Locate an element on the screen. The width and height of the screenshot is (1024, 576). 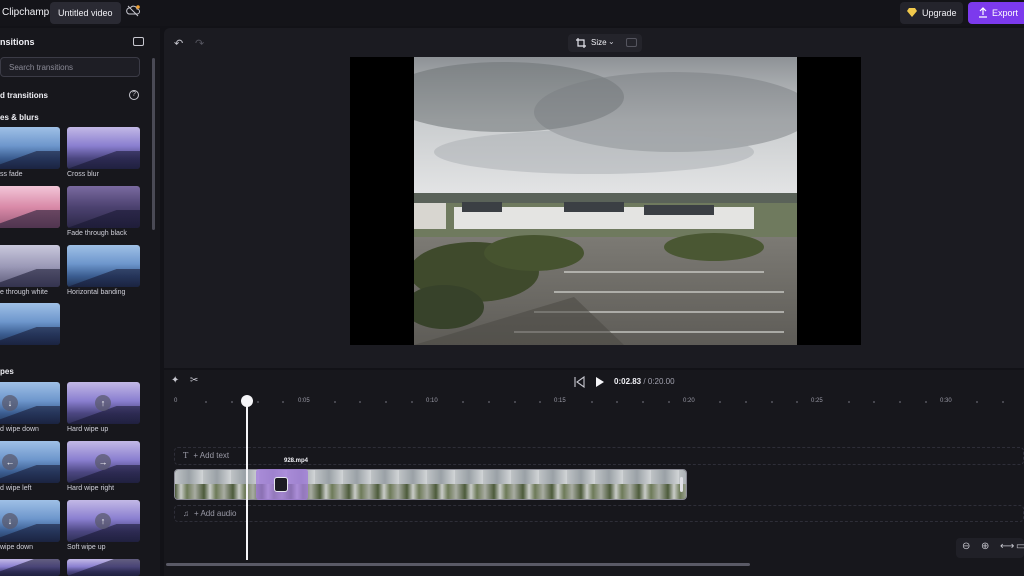
magic-edit-icon: ✦ is located at coordinates (175, 380).